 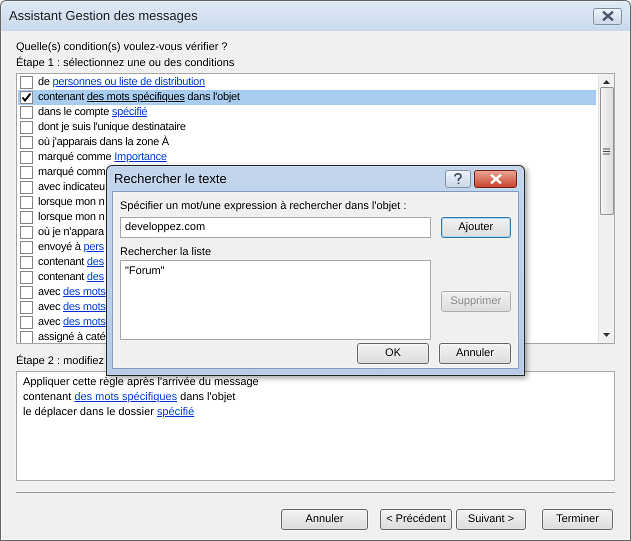 What do you see at coordinates (74, 112) in the screenshot?
I see `condition-text: dans le compte` at bounding box center [74, 112].